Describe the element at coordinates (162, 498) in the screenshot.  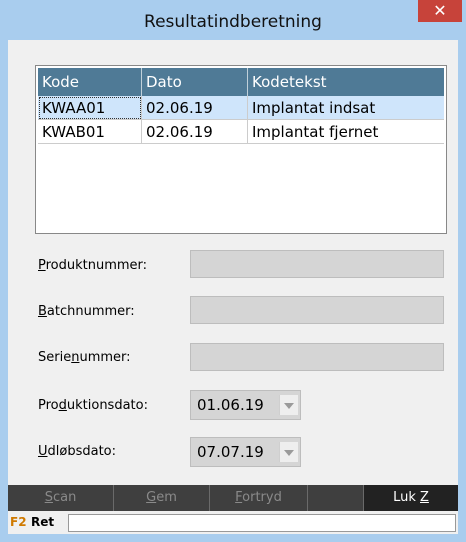
I see `gem-button: Gem` at that location.